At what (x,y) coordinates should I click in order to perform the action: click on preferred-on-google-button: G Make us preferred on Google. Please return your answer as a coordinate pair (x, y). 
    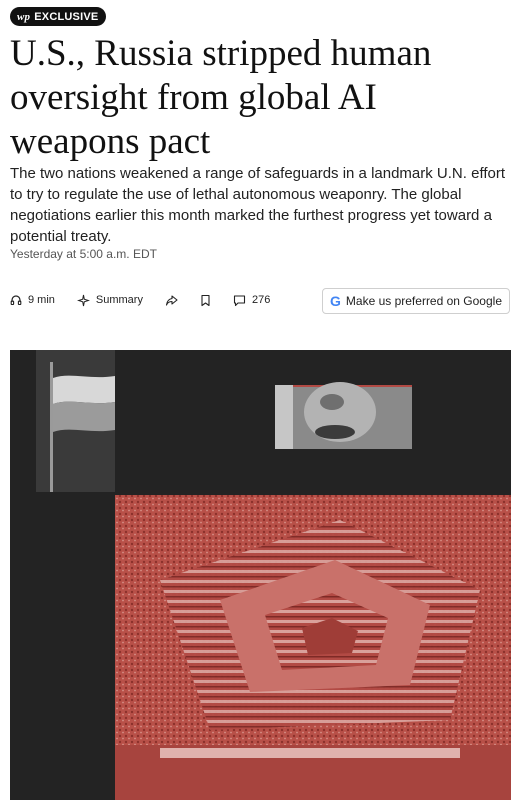
    Looking at the image, I should click on (416, 301).